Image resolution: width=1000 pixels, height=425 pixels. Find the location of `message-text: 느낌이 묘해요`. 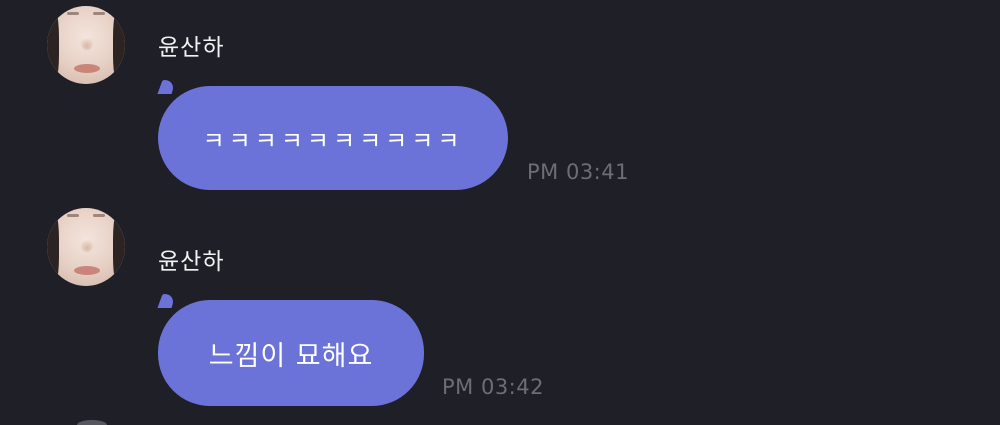

message-text: 느낌이 묘해요 is located at coordinates (291, 356).